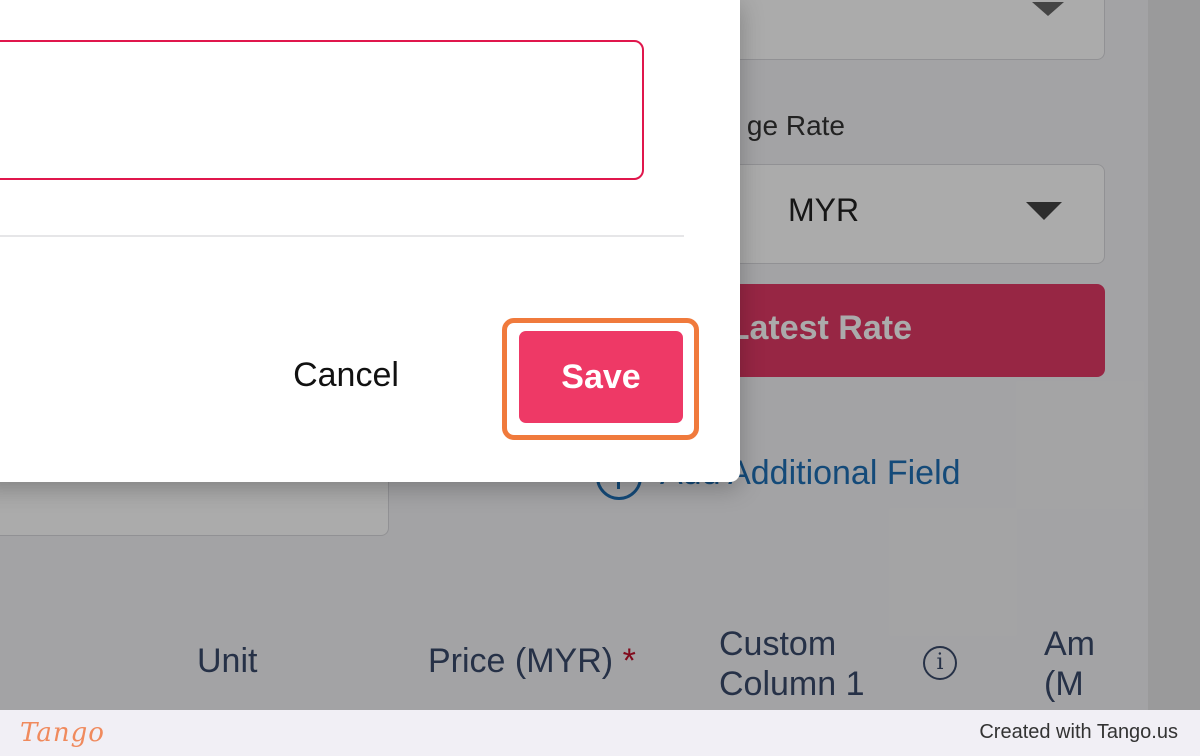 The width and height of the screenshot is (1200, 756). I want to click on save-button: Save, so click(601, 377).